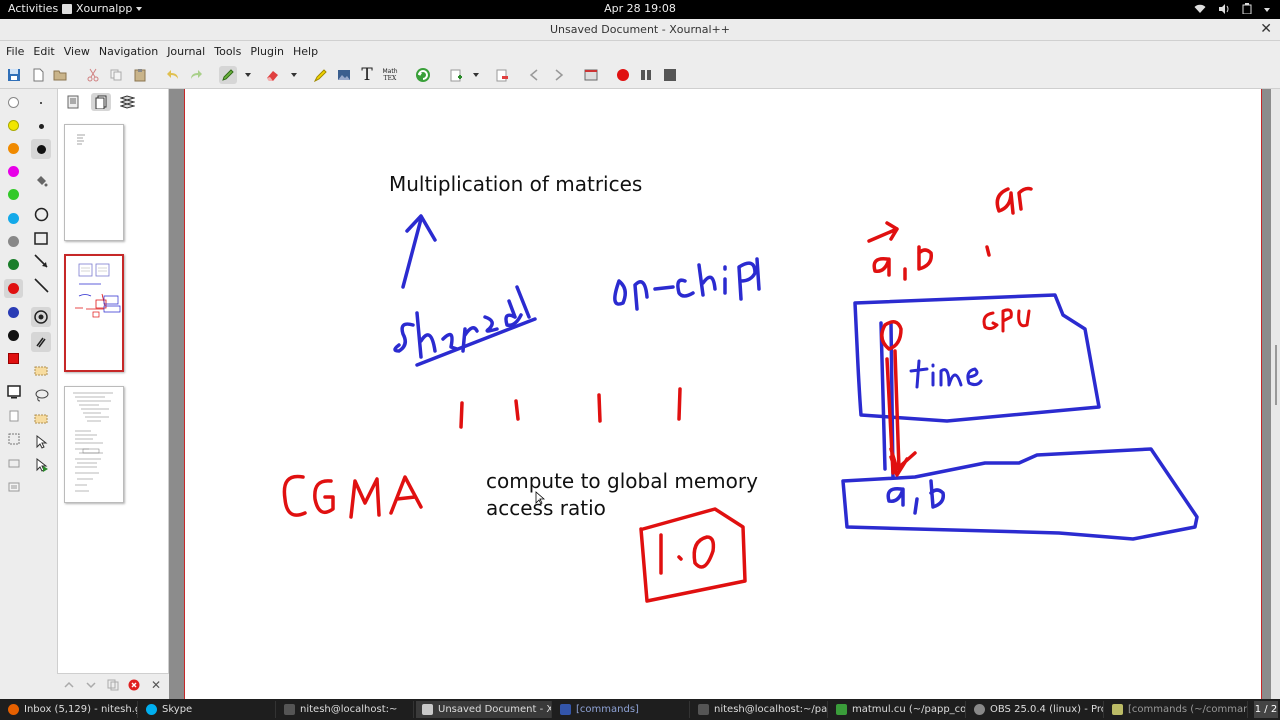  What do you see at coordinates (270, 51) in the screenshot?
I see `menu-plugin: Plugin` at bounding box center [270, 51].